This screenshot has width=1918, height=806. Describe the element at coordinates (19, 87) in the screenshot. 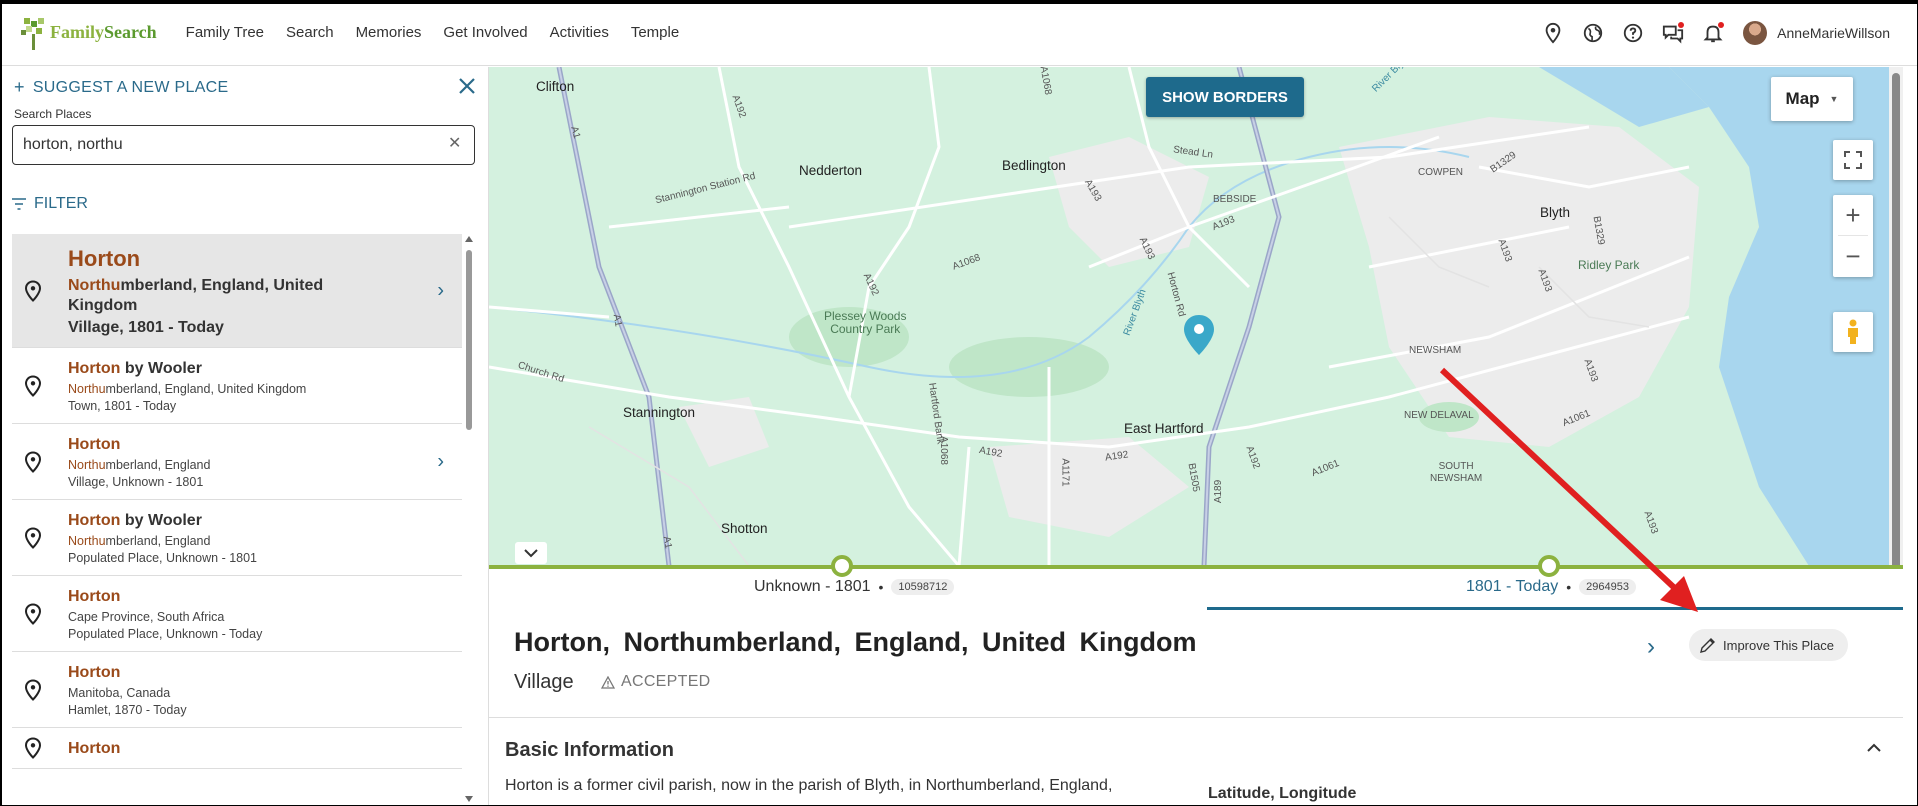

I see `plus-icon: +` at that location.